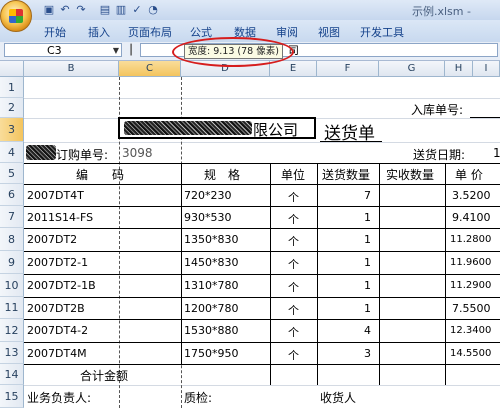 This screenshot has width=500, height=408. I want to click on col-header-i: I, so click(486, 69).